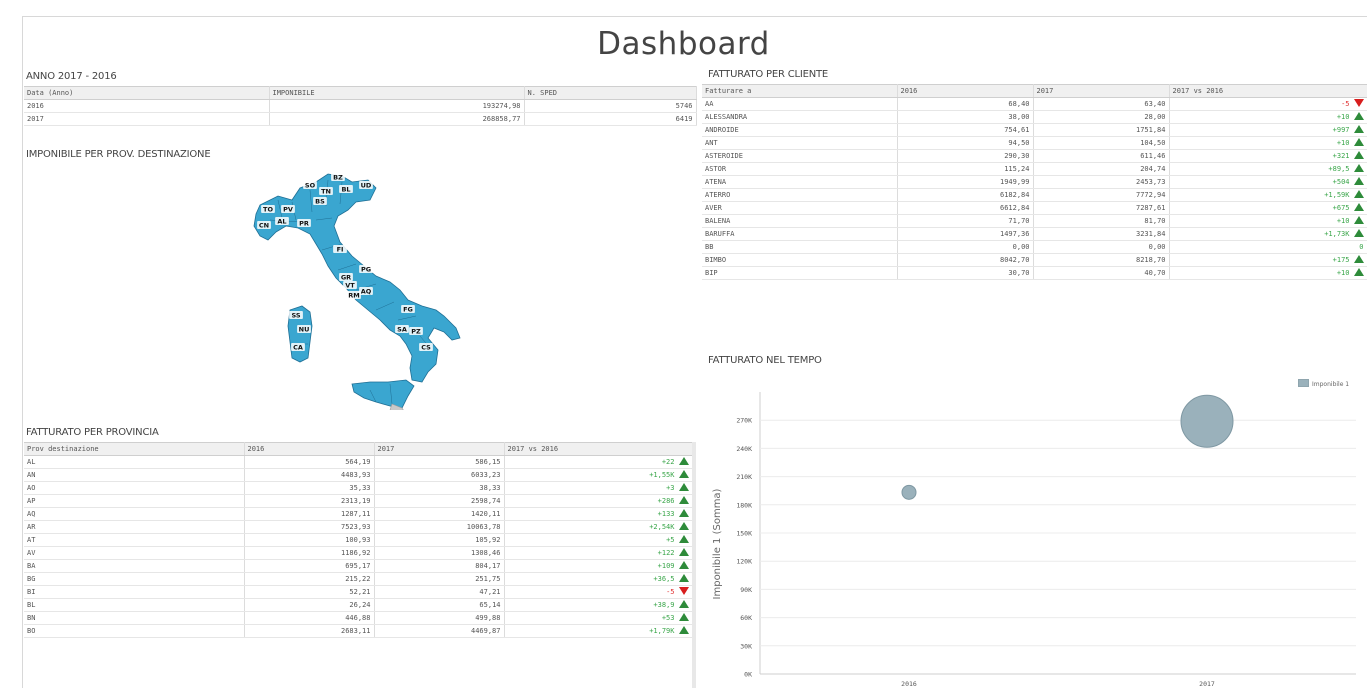  What do you see at coordinates (439, 605) in the screenshot?
I see `provincia-cell: 65,14` at bounding box center [439, 605].